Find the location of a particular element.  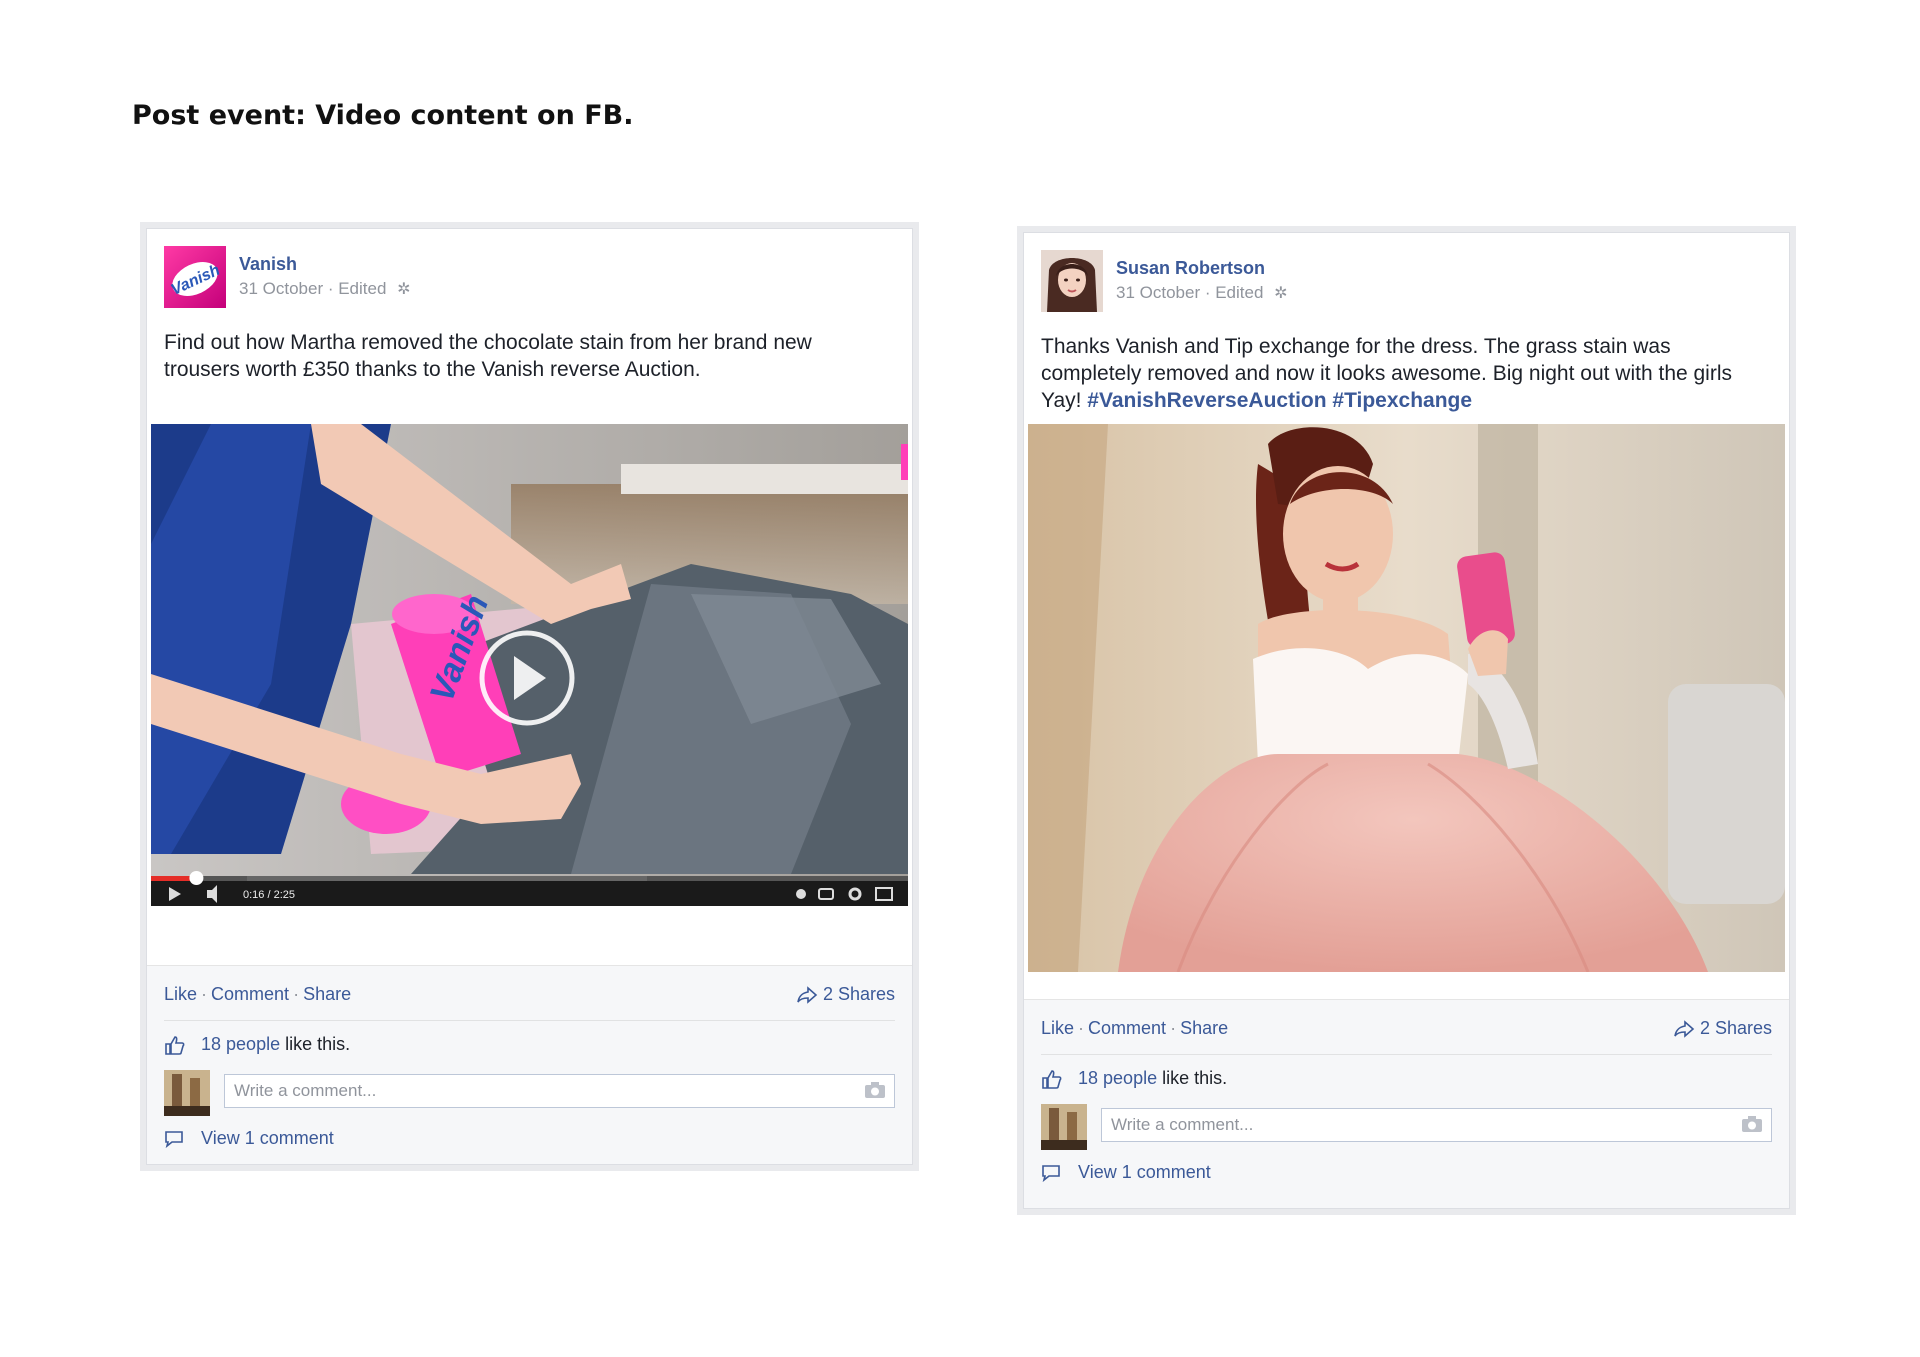

post-hashtags: #VanishReverseAuction #Tipexchange is located at coordinates (1279, 400).